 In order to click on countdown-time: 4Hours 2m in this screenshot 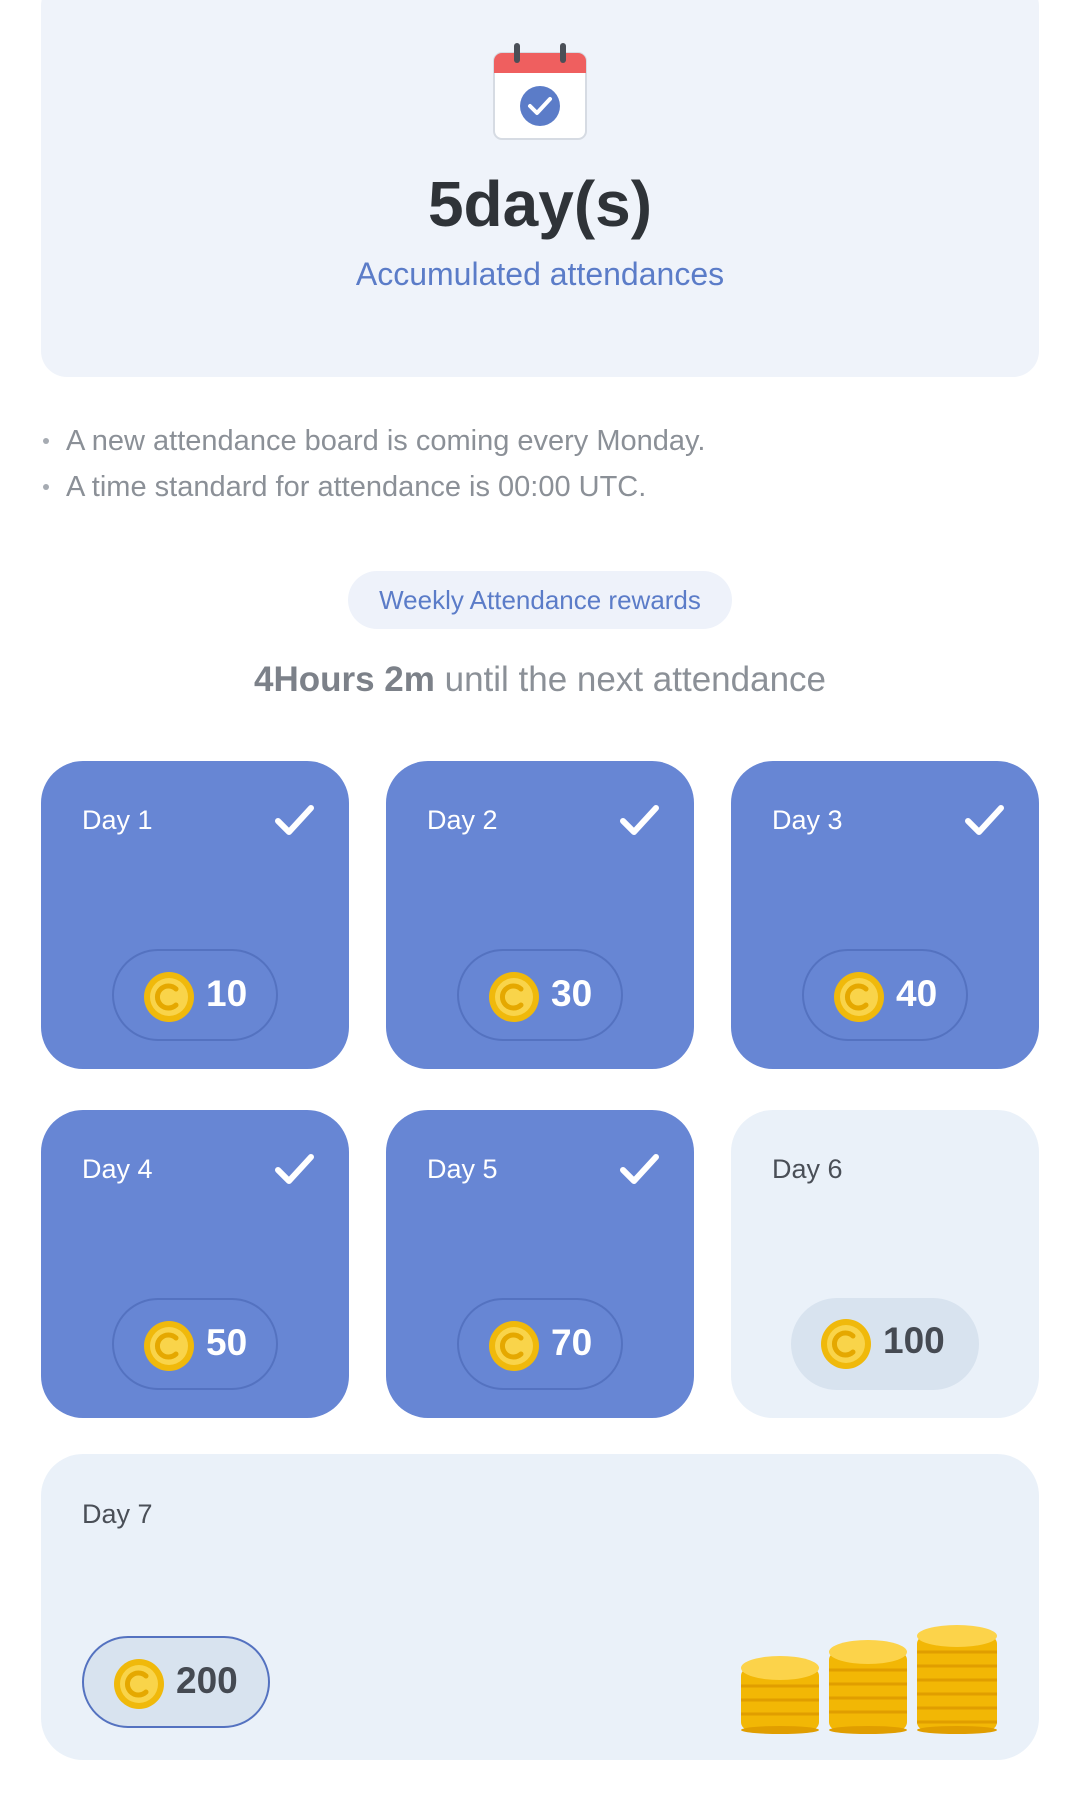, I will do `click(344, 679)`.